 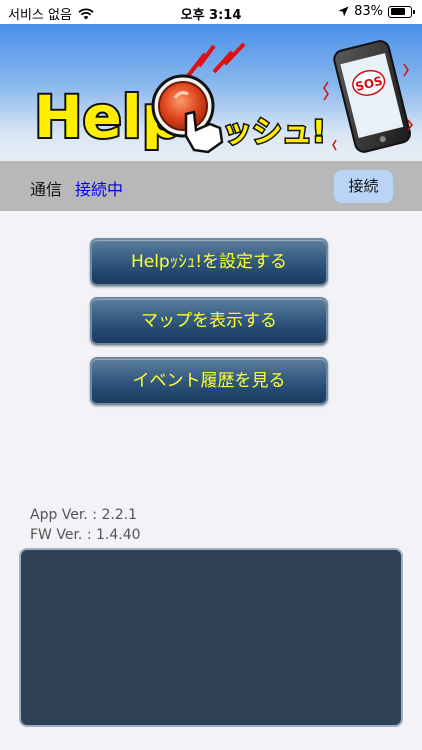 I want to click on firmware-version: FW Ver. : 1.4.40, so click(x=85, y=535).